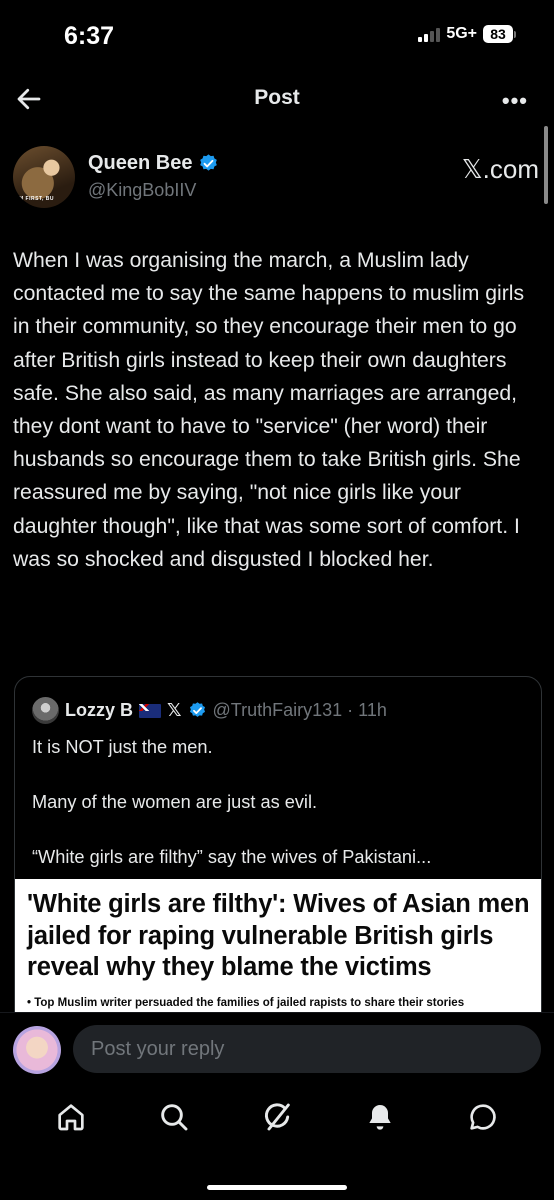 This screenshot has width=554, height=1200. I want to click on more-button: •••, so click(515, 101).